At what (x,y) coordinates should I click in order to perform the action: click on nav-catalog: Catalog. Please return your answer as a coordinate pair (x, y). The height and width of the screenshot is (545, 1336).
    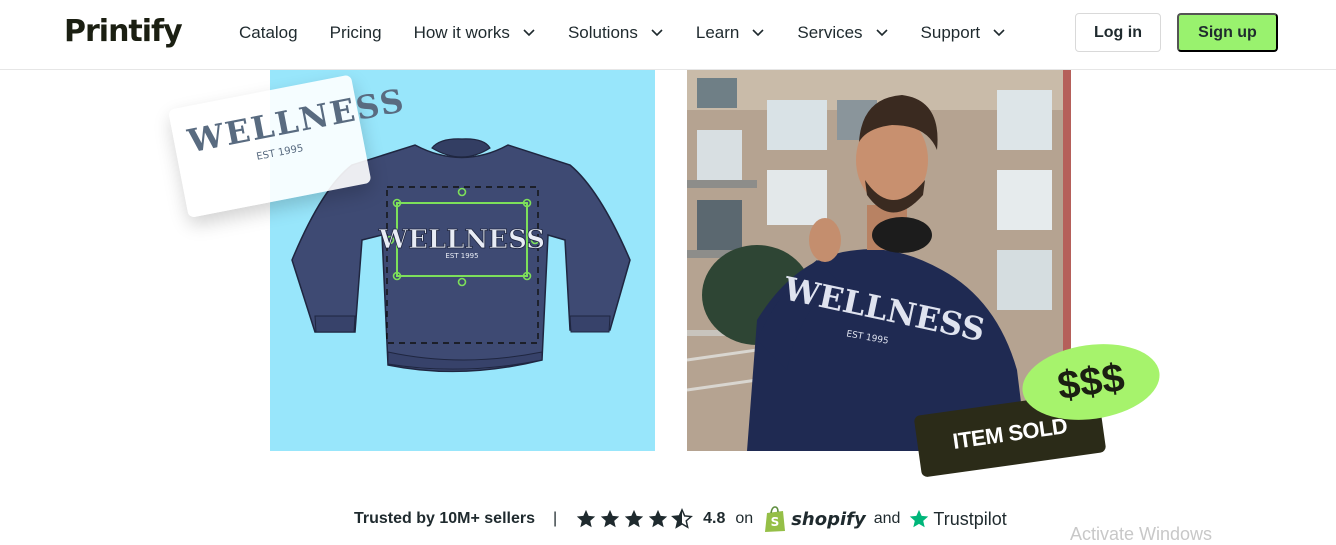
    Looking at the image, I should click on (268, 33).